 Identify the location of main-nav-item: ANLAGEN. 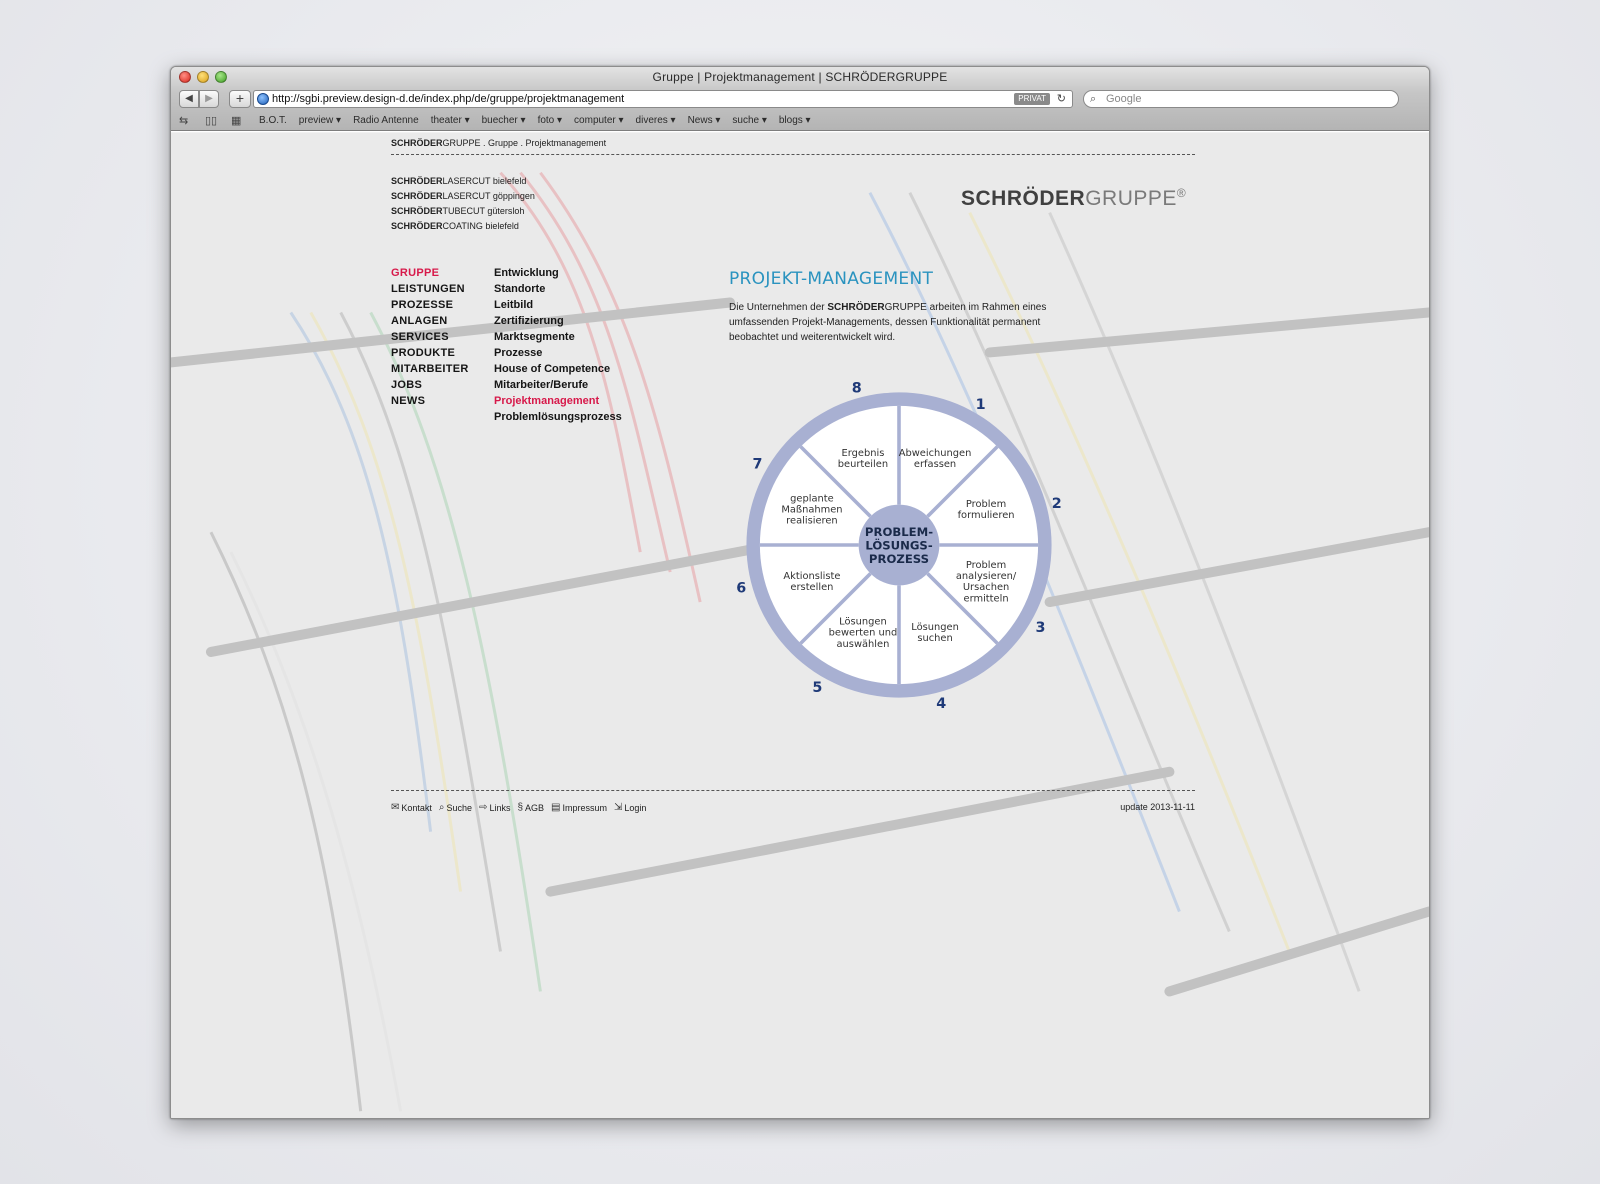
(430, 321).